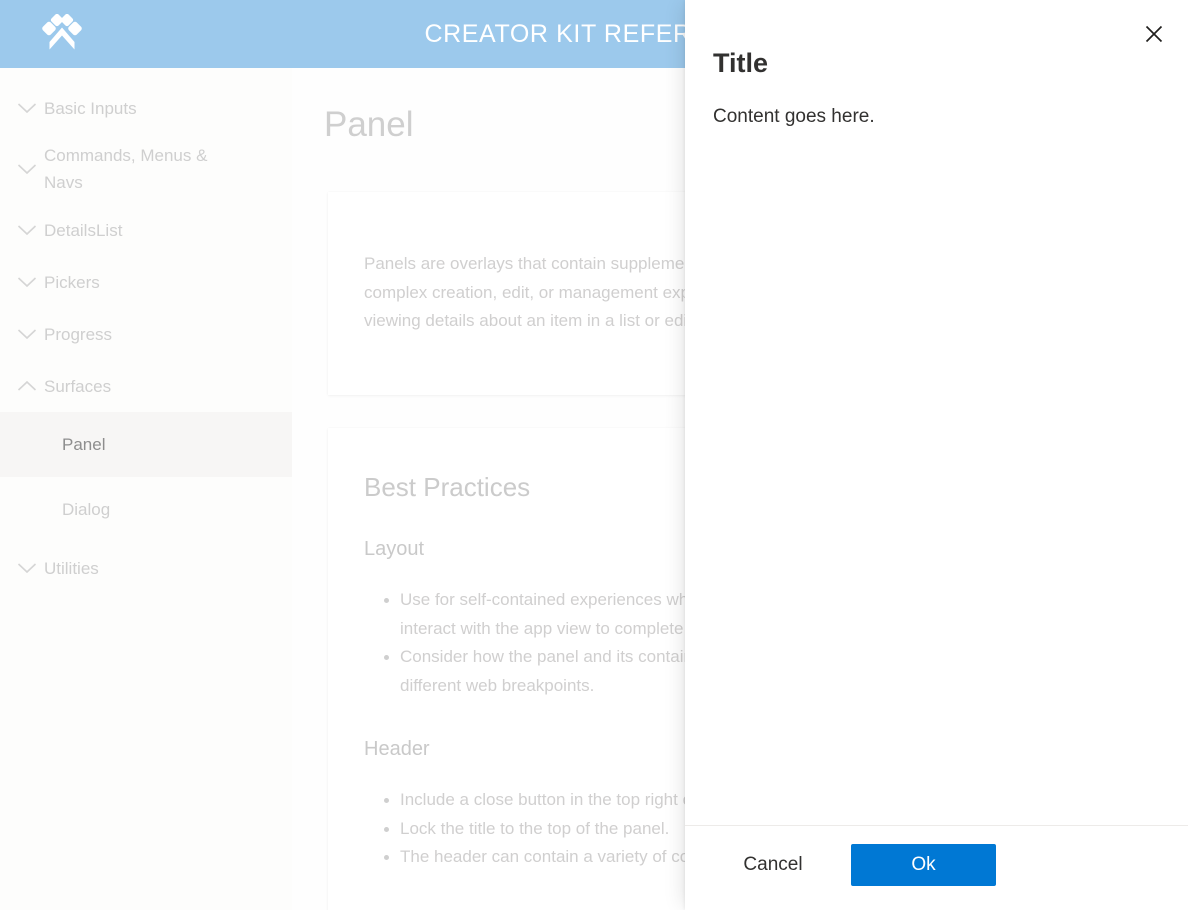 Image resolution: width=1188 pixels, height=910 pixels. Describe the element at coordinates (773, 865) in the screenshot. I see `cancel-button: Cancel` at that location.